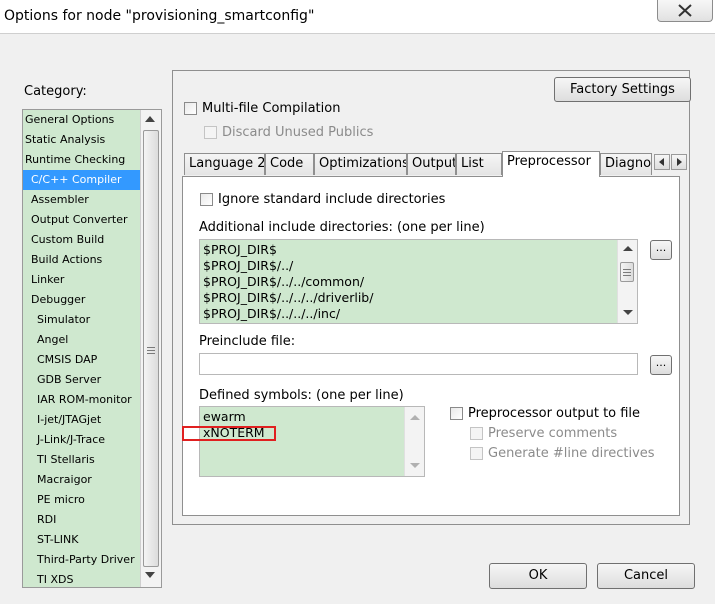 This screenshot has width=715, height=604. I want to click on category-item: Angel, so click(81, 340).